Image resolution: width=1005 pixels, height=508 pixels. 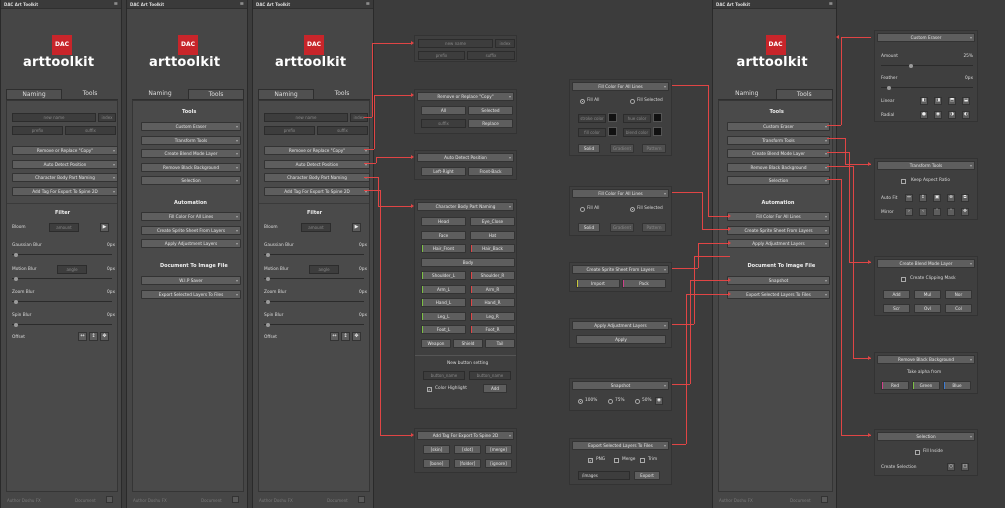 What do you see at coordinates (492, 329) in the screenshot?
I see `body-part-button: Foot_R` at bounding box center [492, 329].